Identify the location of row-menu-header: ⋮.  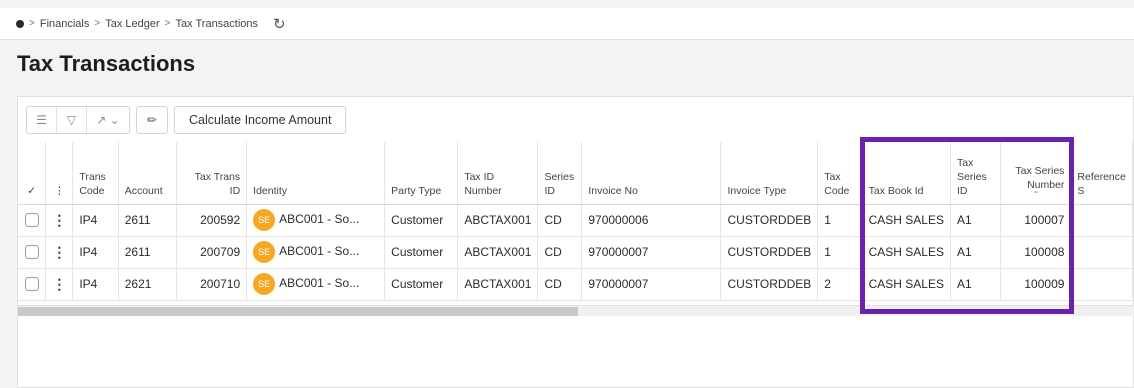
(59, 173).